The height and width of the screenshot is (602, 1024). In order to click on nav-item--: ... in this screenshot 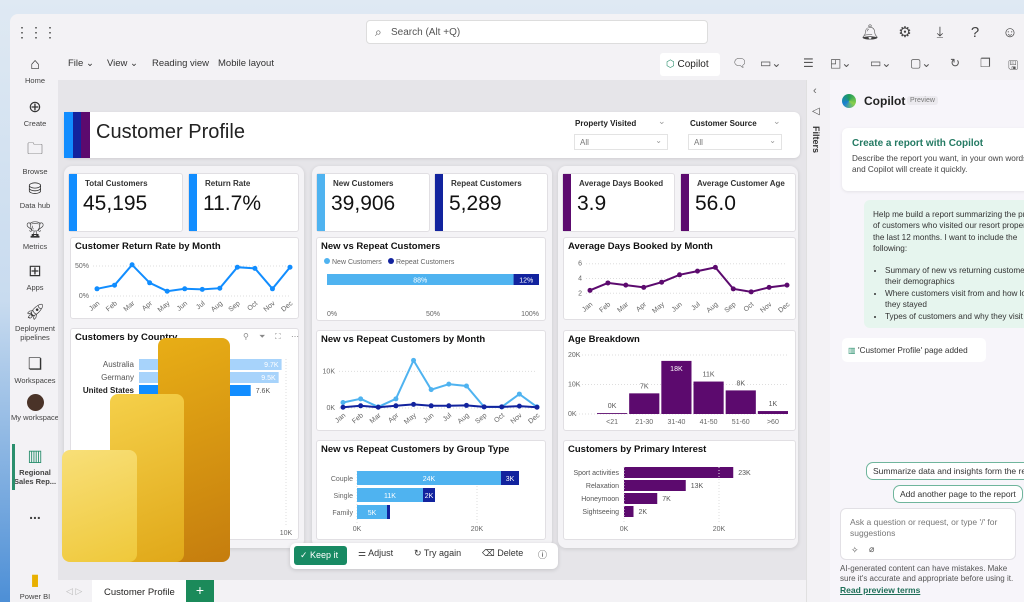, I will do `click(35, 513)`.